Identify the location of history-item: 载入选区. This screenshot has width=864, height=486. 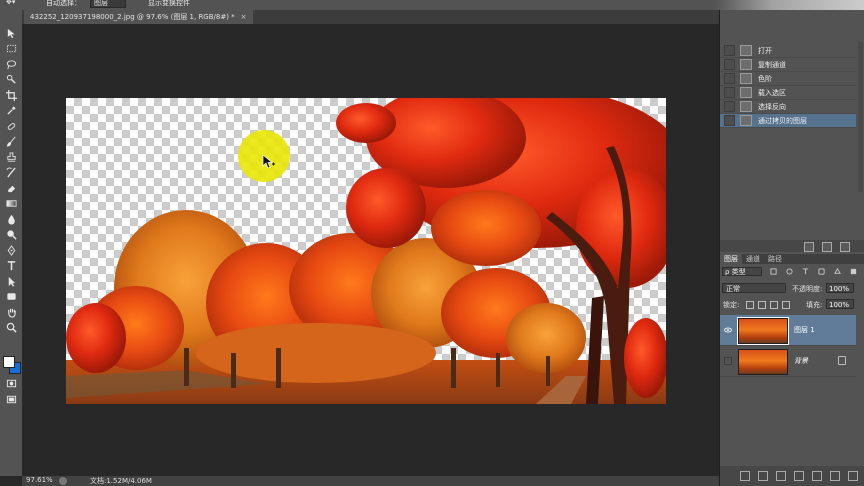
(788, 93).